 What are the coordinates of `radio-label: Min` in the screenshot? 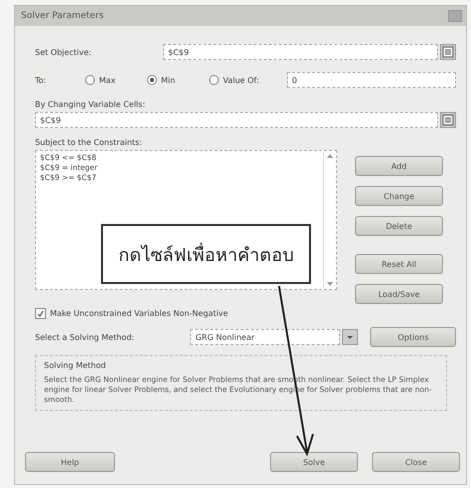 It's located at (168, 80).